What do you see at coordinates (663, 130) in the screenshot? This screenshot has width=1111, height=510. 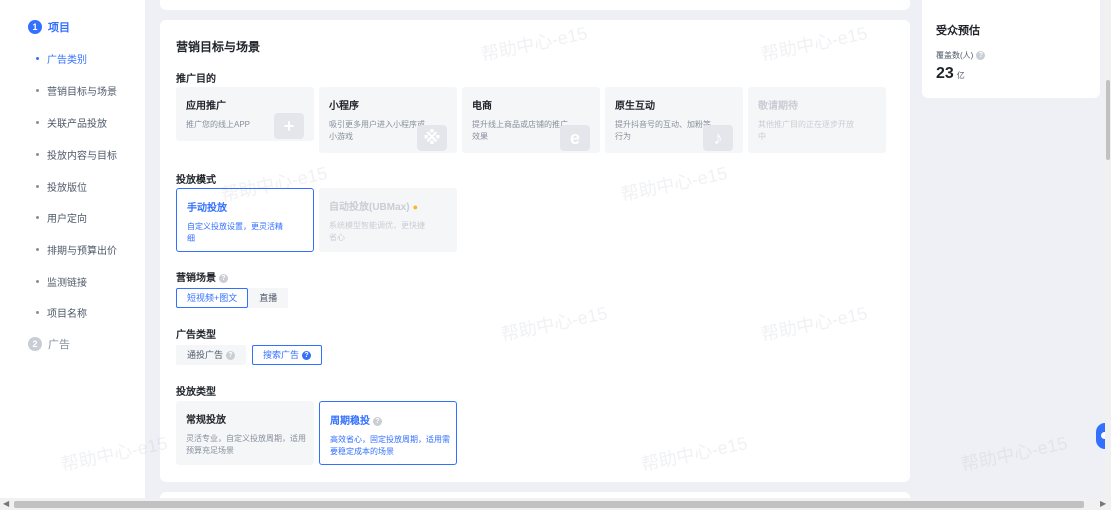 I see `card-desc: 提升抖音号的互动、加粉等行为` at bounding box center [663, 130].